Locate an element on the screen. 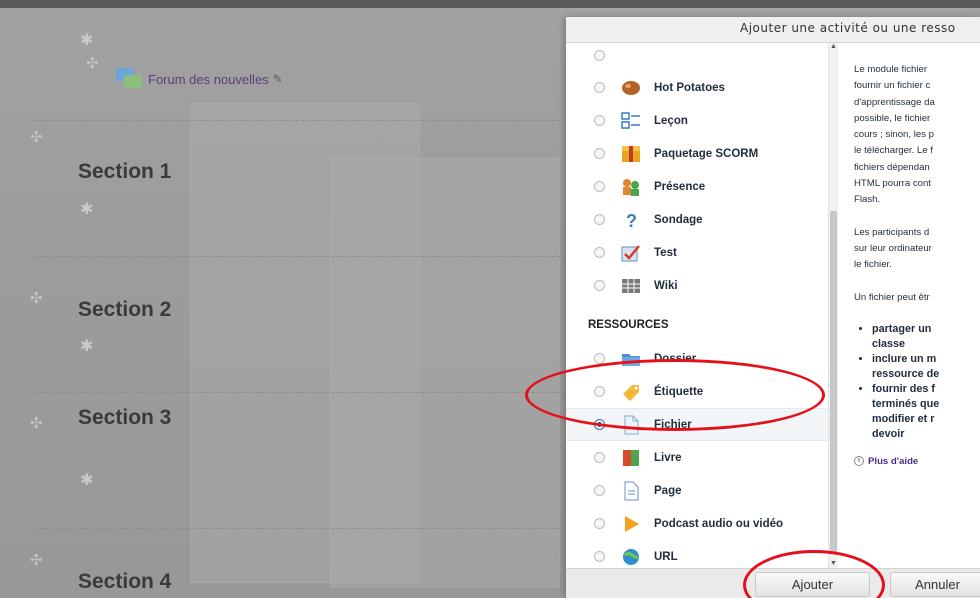 The width and height of the screenshot is (980, 598). help-line: possible, le fichier is located at coordinates (892, 118).